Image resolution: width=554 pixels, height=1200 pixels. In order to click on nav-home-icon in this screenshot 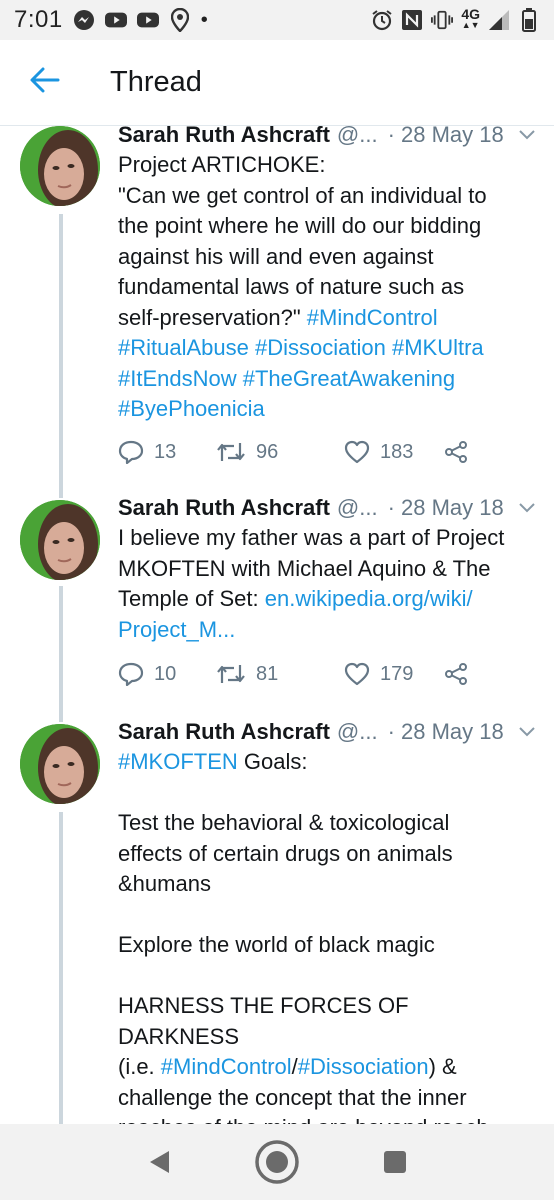, I will do `click(277, 1162)`.